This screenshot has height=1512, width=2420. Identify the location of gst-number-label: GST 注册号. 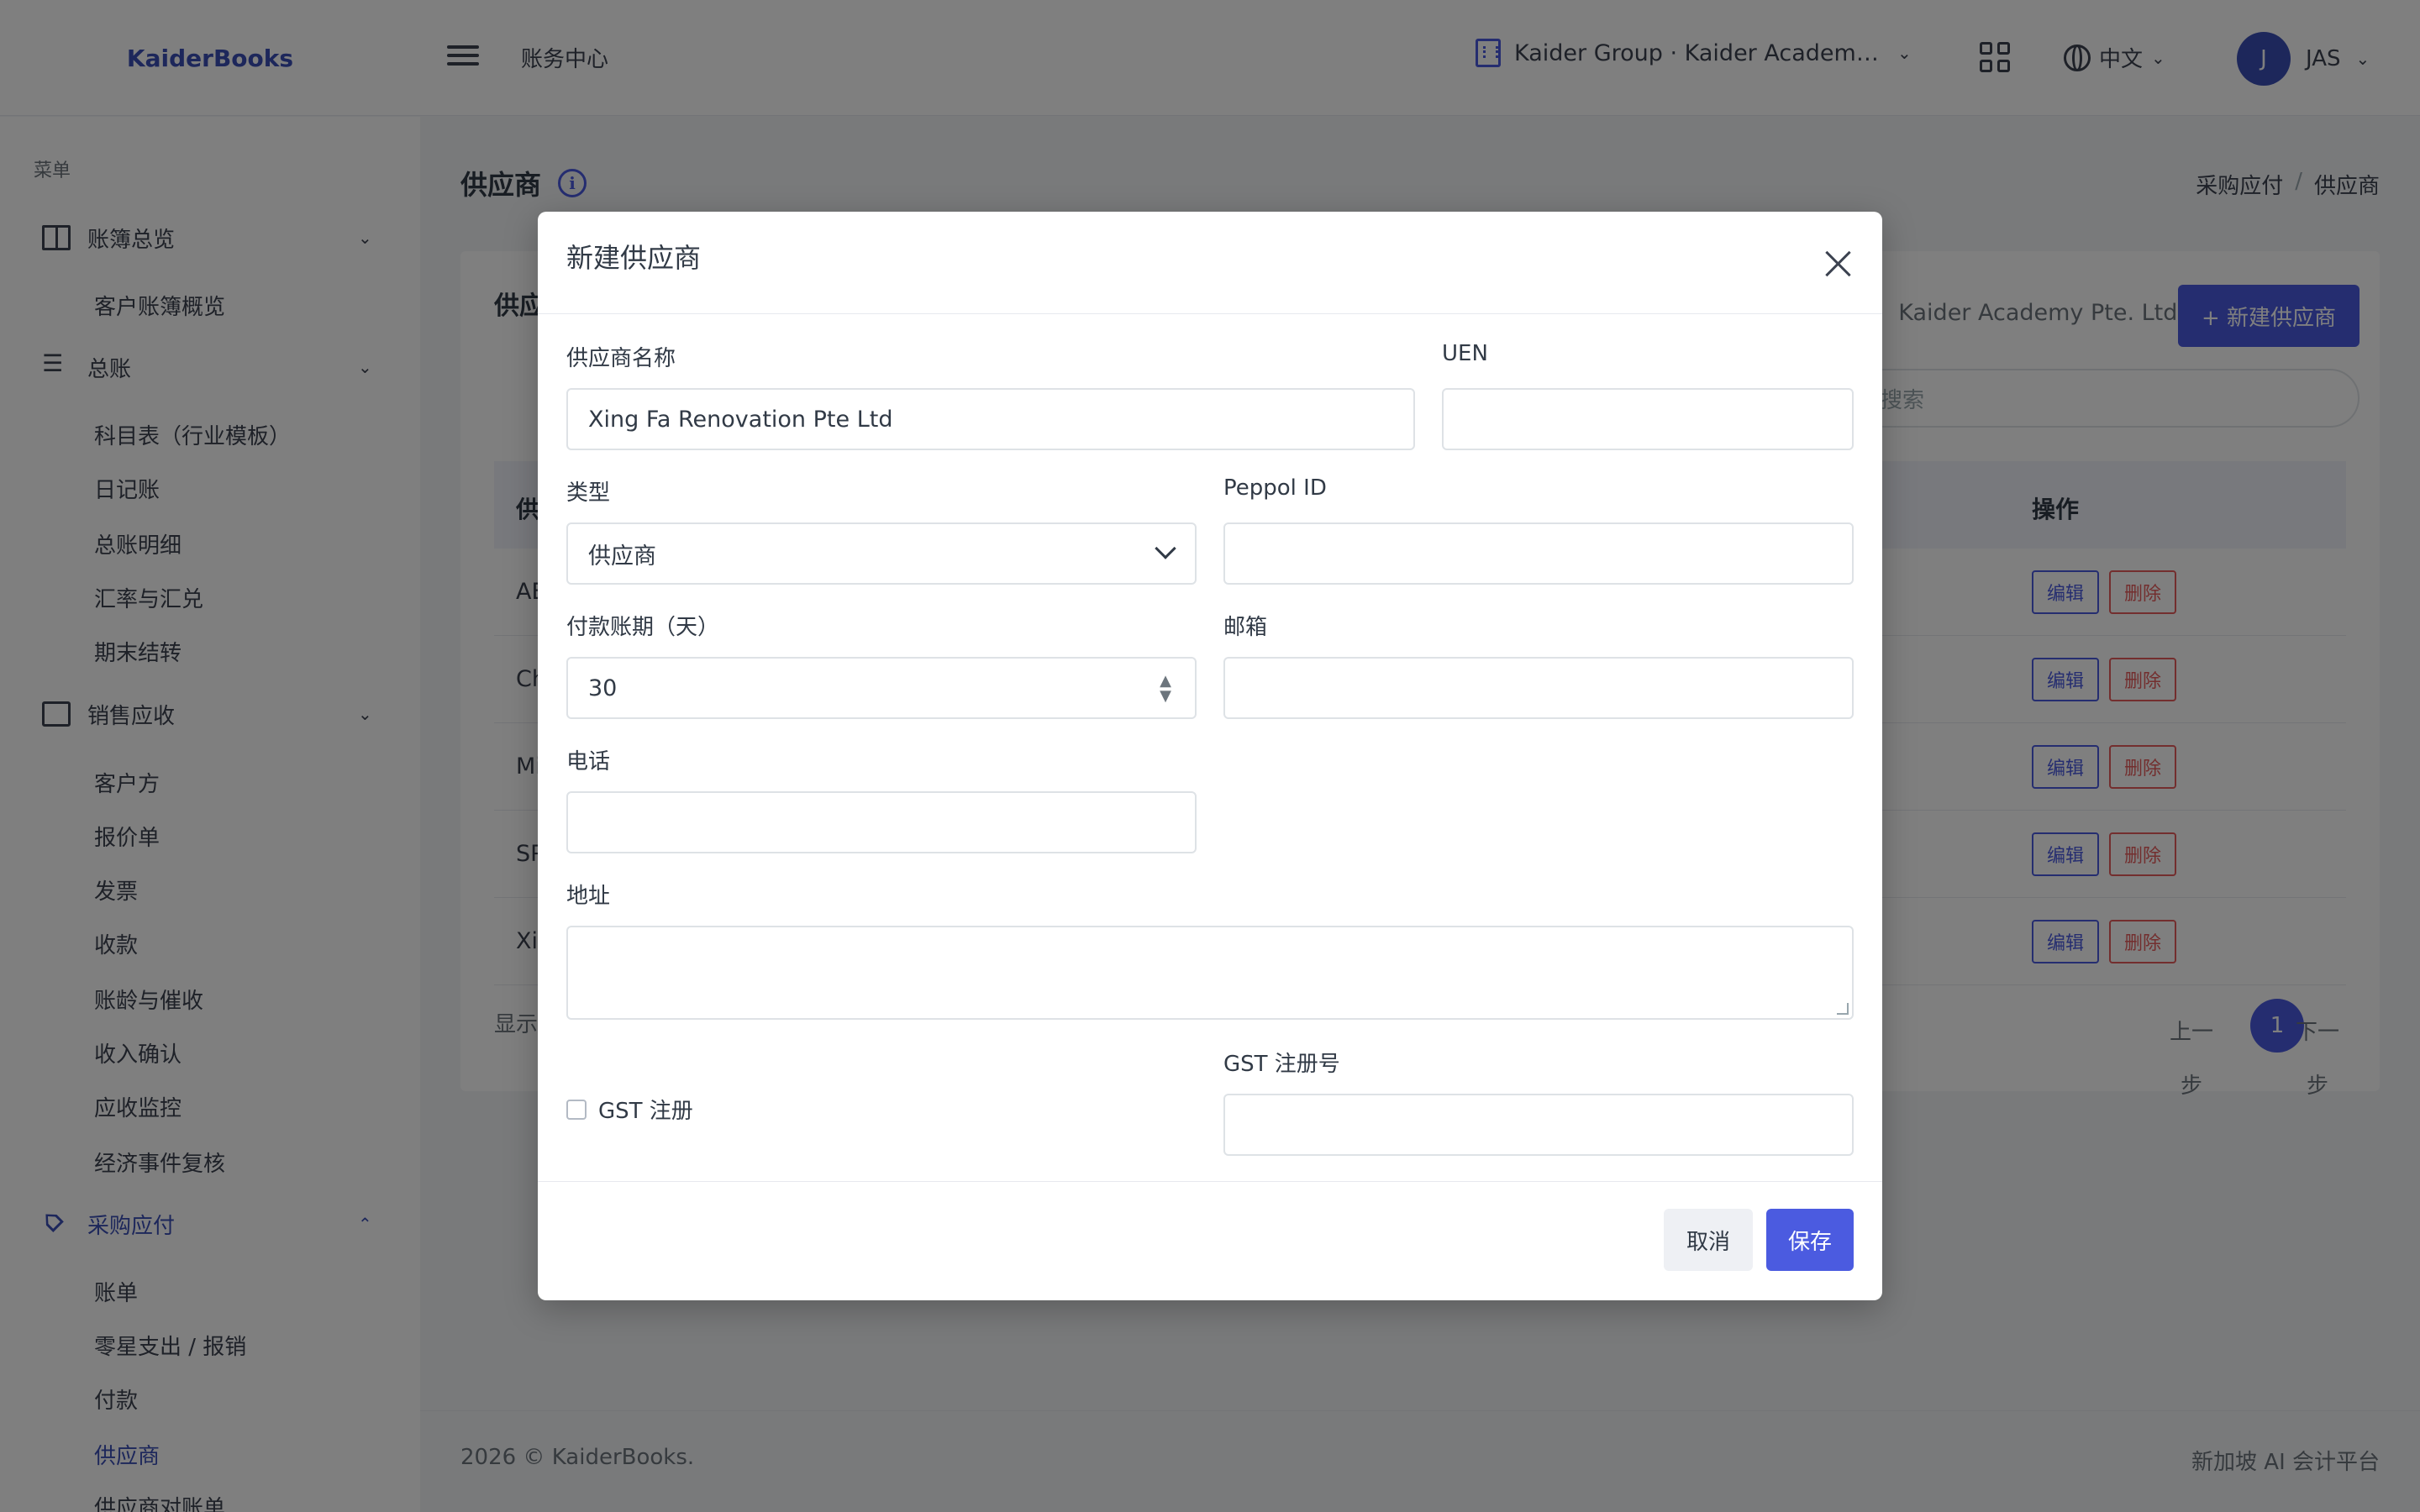
(1282, 1064).